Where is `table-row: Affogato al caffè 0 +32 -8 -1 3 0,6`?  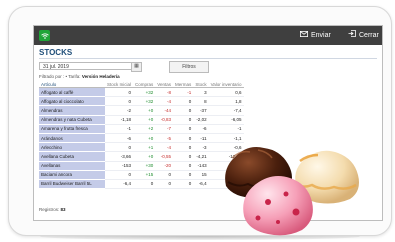 table-row: Affogato al caffè 0 +32 -8 -1 3 0,6 is located at coordinates (141, 92).